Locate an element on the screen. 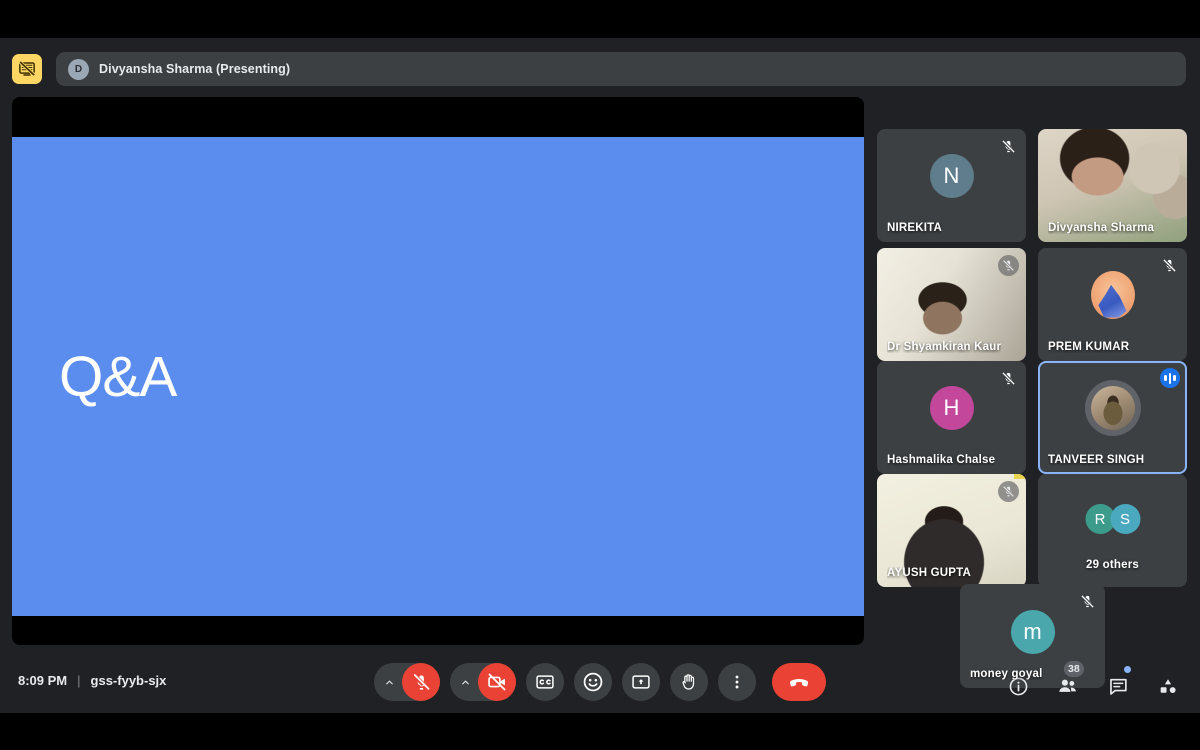  presenter-label: Divyansha Sharma (Presenting) is located at coordinates (195, 69).